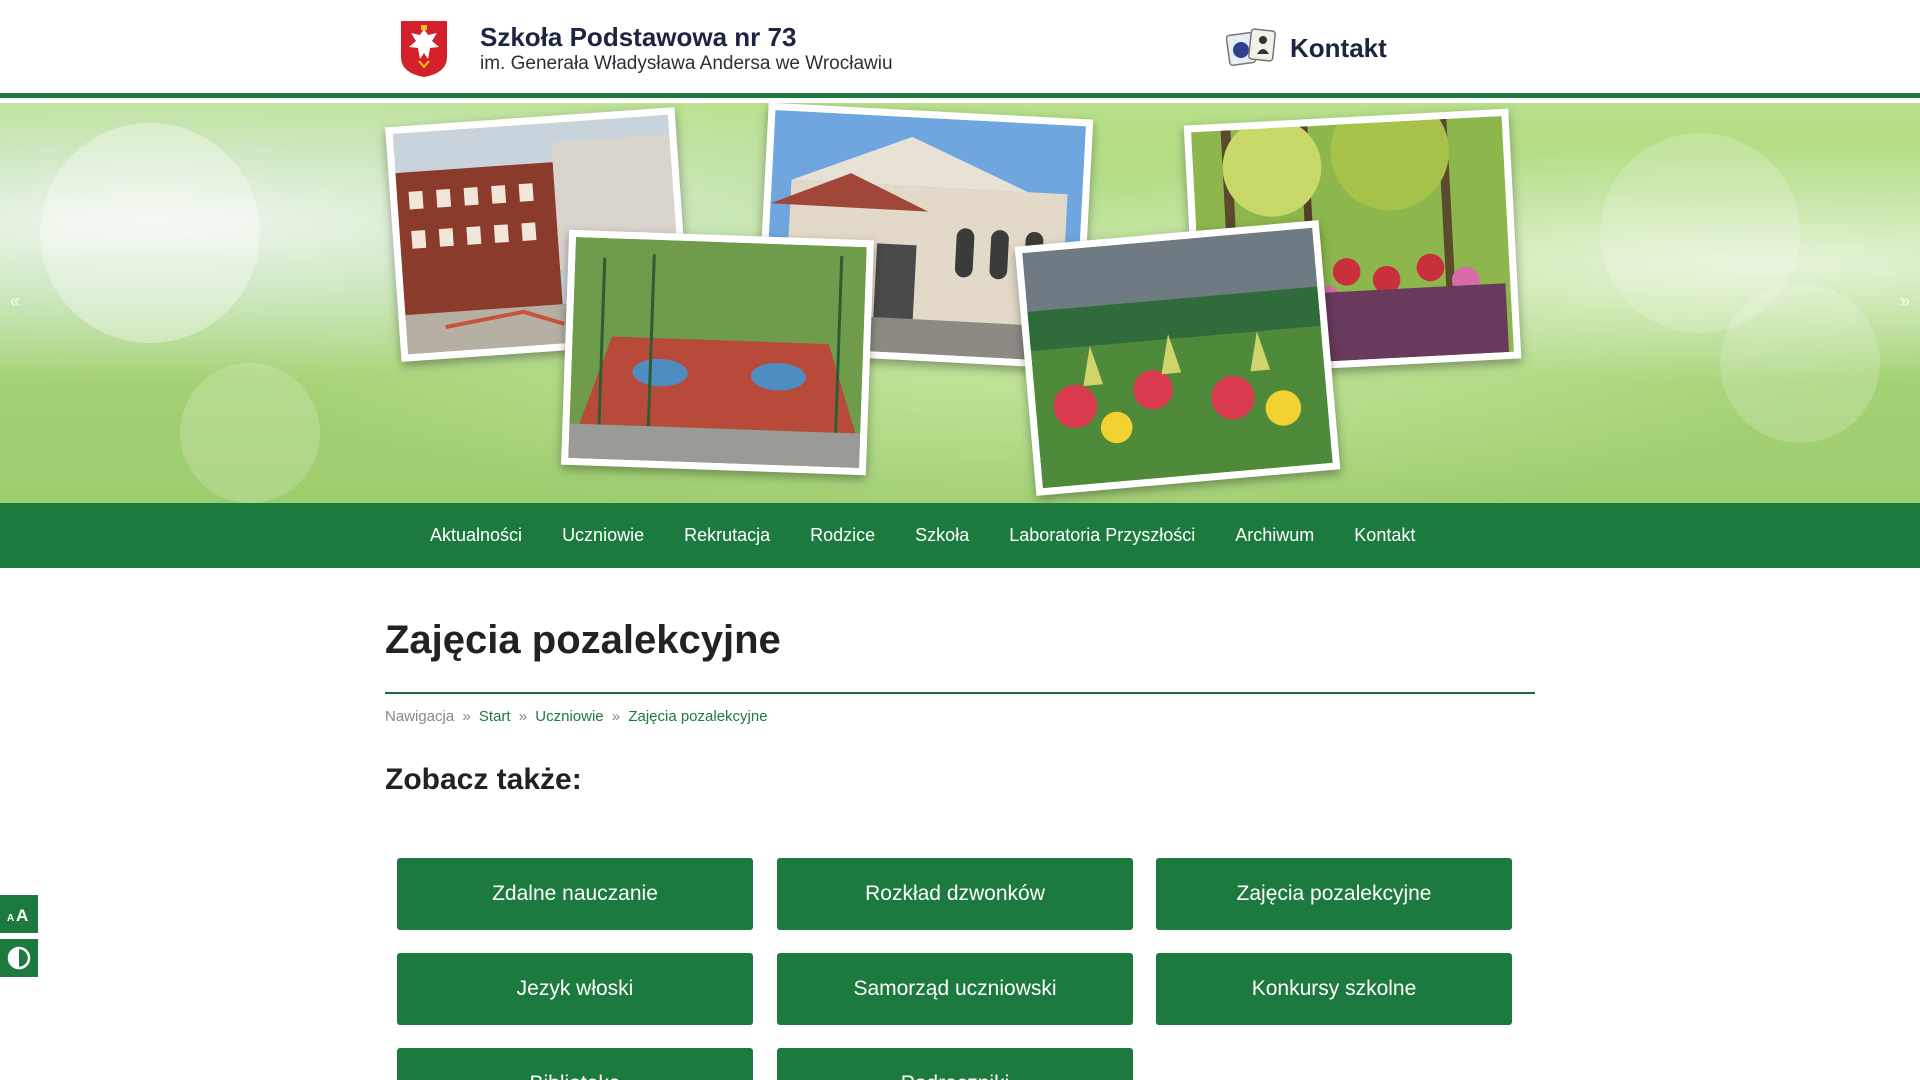  What do you see at coordinates (1334, 894) in the screenshot?
I see `tile-zajecia-pozalekcyjne: Zajęcia pozalekcyjne` at bounding box center [1334, 894].